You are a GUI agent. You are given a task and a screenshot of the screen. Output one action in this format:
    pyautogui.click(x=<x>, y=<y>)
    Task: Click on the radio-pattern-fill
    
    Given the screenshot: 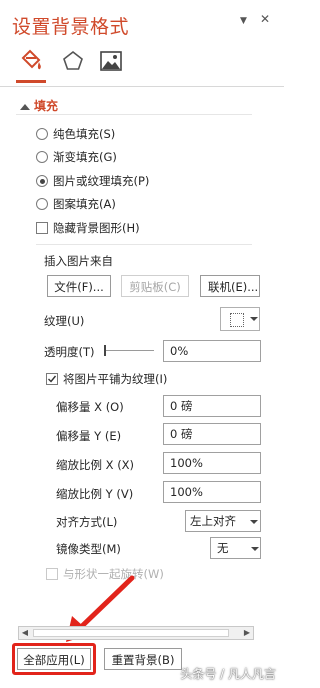 What is the action you would take?
    pyautogui.click(x=42, y=204)
    